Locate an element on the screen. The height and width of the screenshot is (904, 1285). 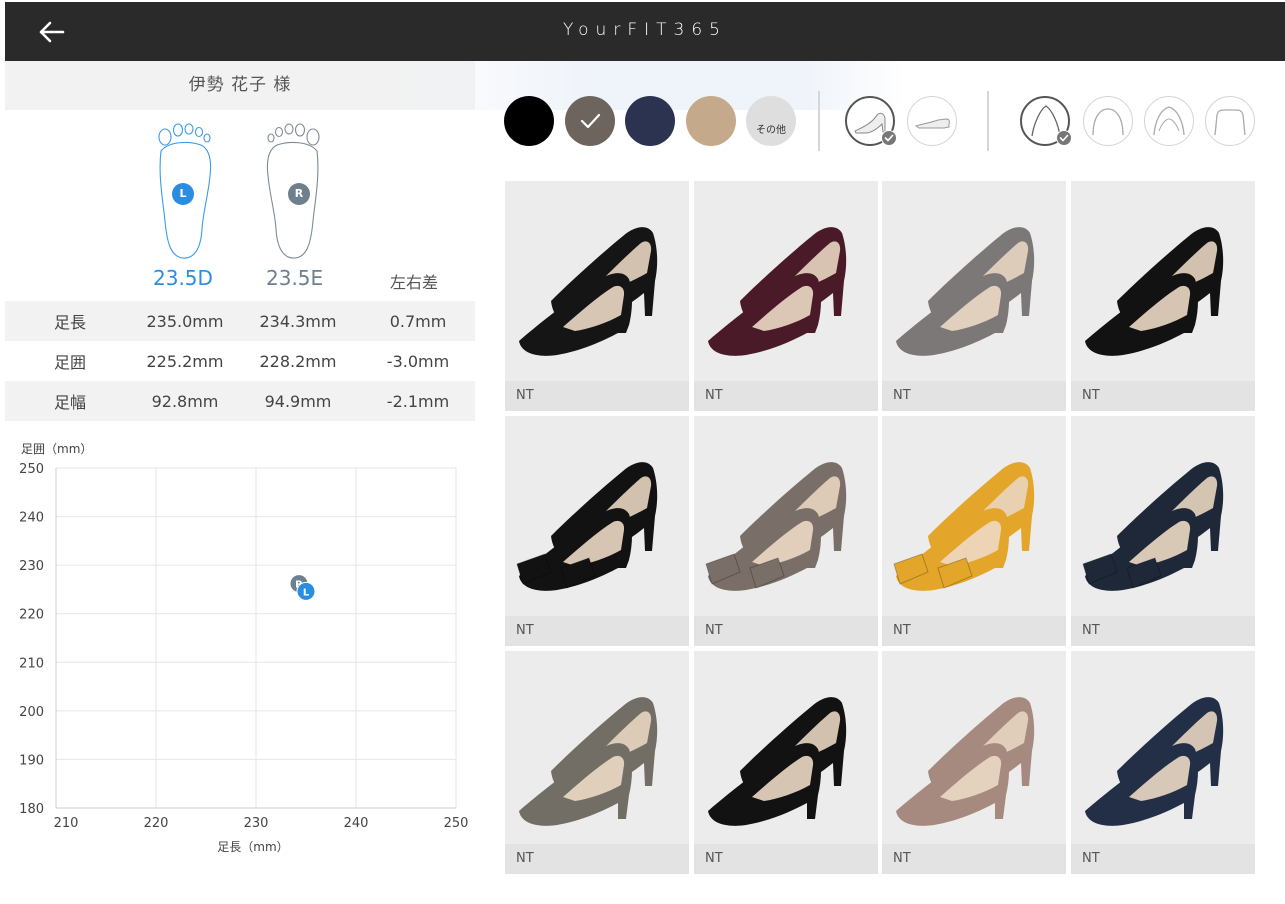
toe-shape-pointed is located at coordinates (1046, 121).